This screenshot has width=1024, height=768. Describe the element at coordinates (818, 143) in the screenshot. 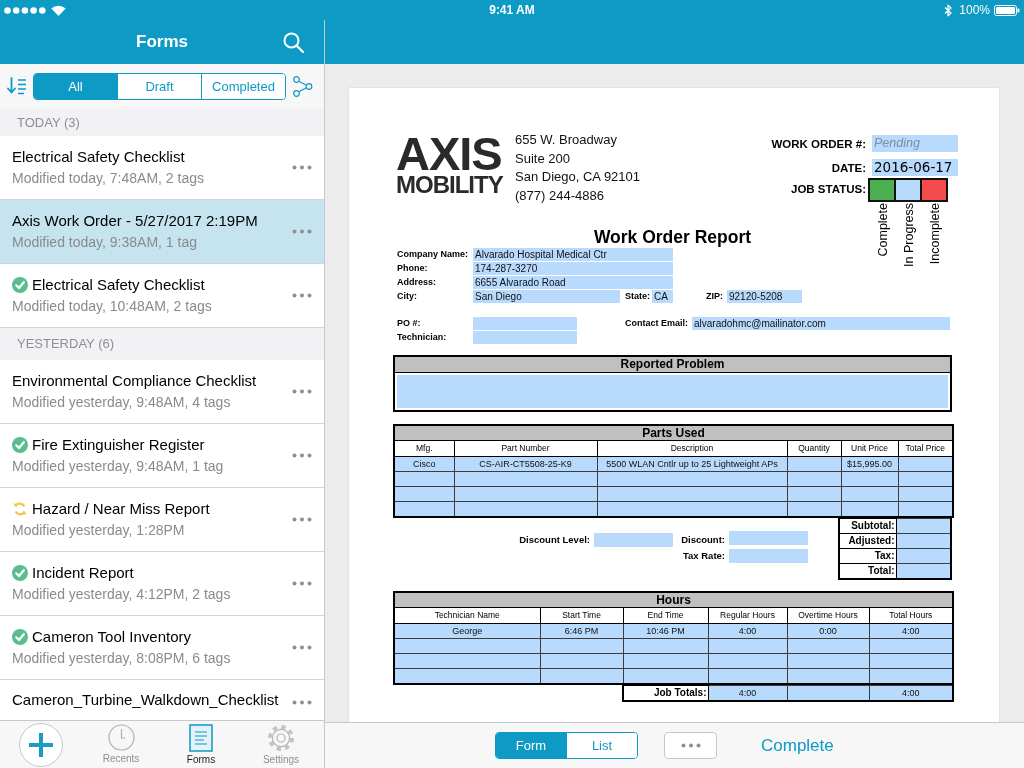

I see `field-label: WORK ORDER #:` at that location.